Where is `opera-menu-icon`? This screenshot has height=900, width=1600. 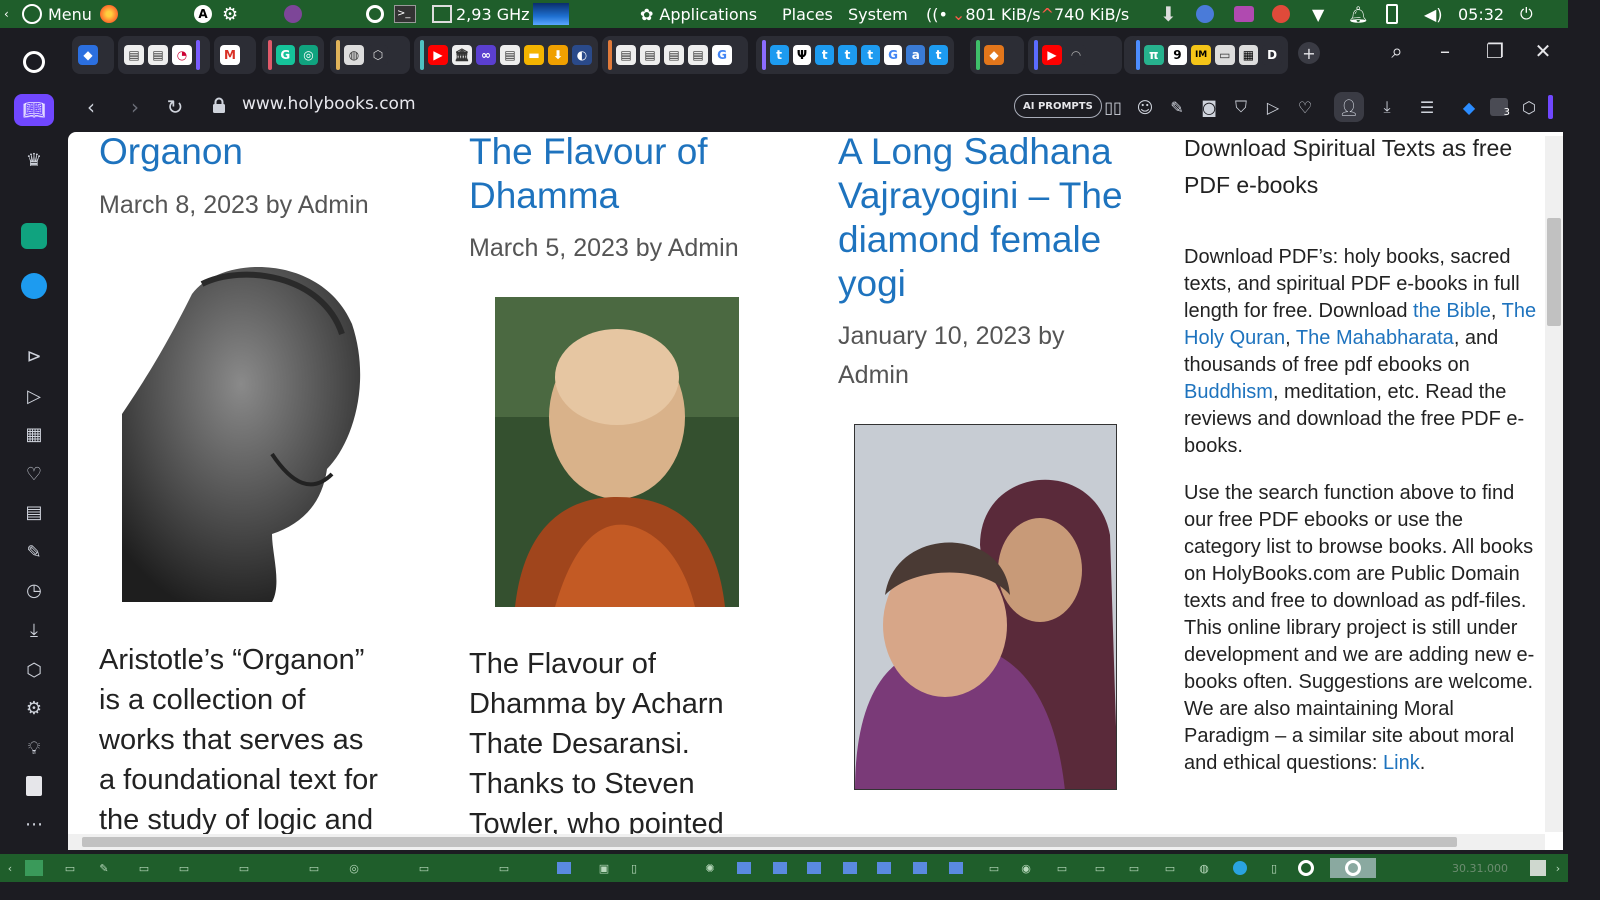
opera-menu-icon is located at coordinates (34, 62).